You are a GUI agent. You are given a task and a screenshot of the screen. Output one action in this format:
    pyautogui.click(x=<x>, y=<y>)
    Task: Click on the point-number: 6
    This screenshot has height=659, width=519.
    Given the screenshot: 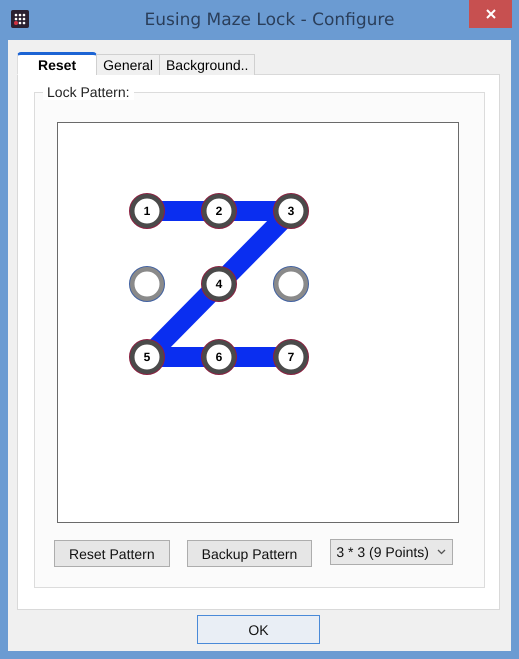 What is the action you would take?
    pyautogui.click(x=219, y=357)
    